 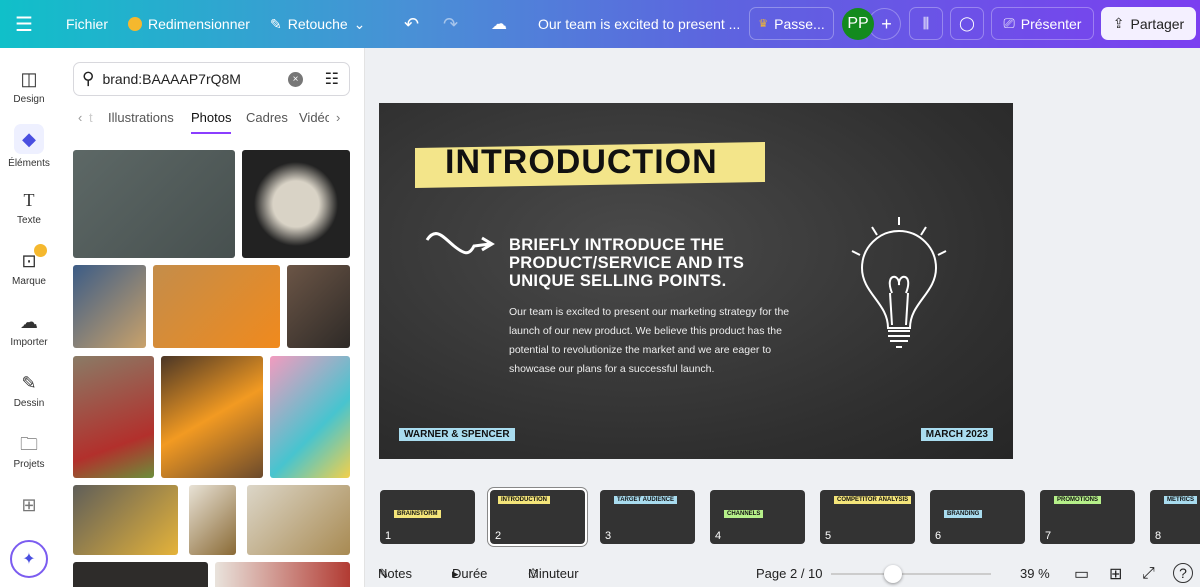 I want to click on search-input: ⚲ brand:BAAAAP7rQ8M × ☷, so click(x=211, y=79).